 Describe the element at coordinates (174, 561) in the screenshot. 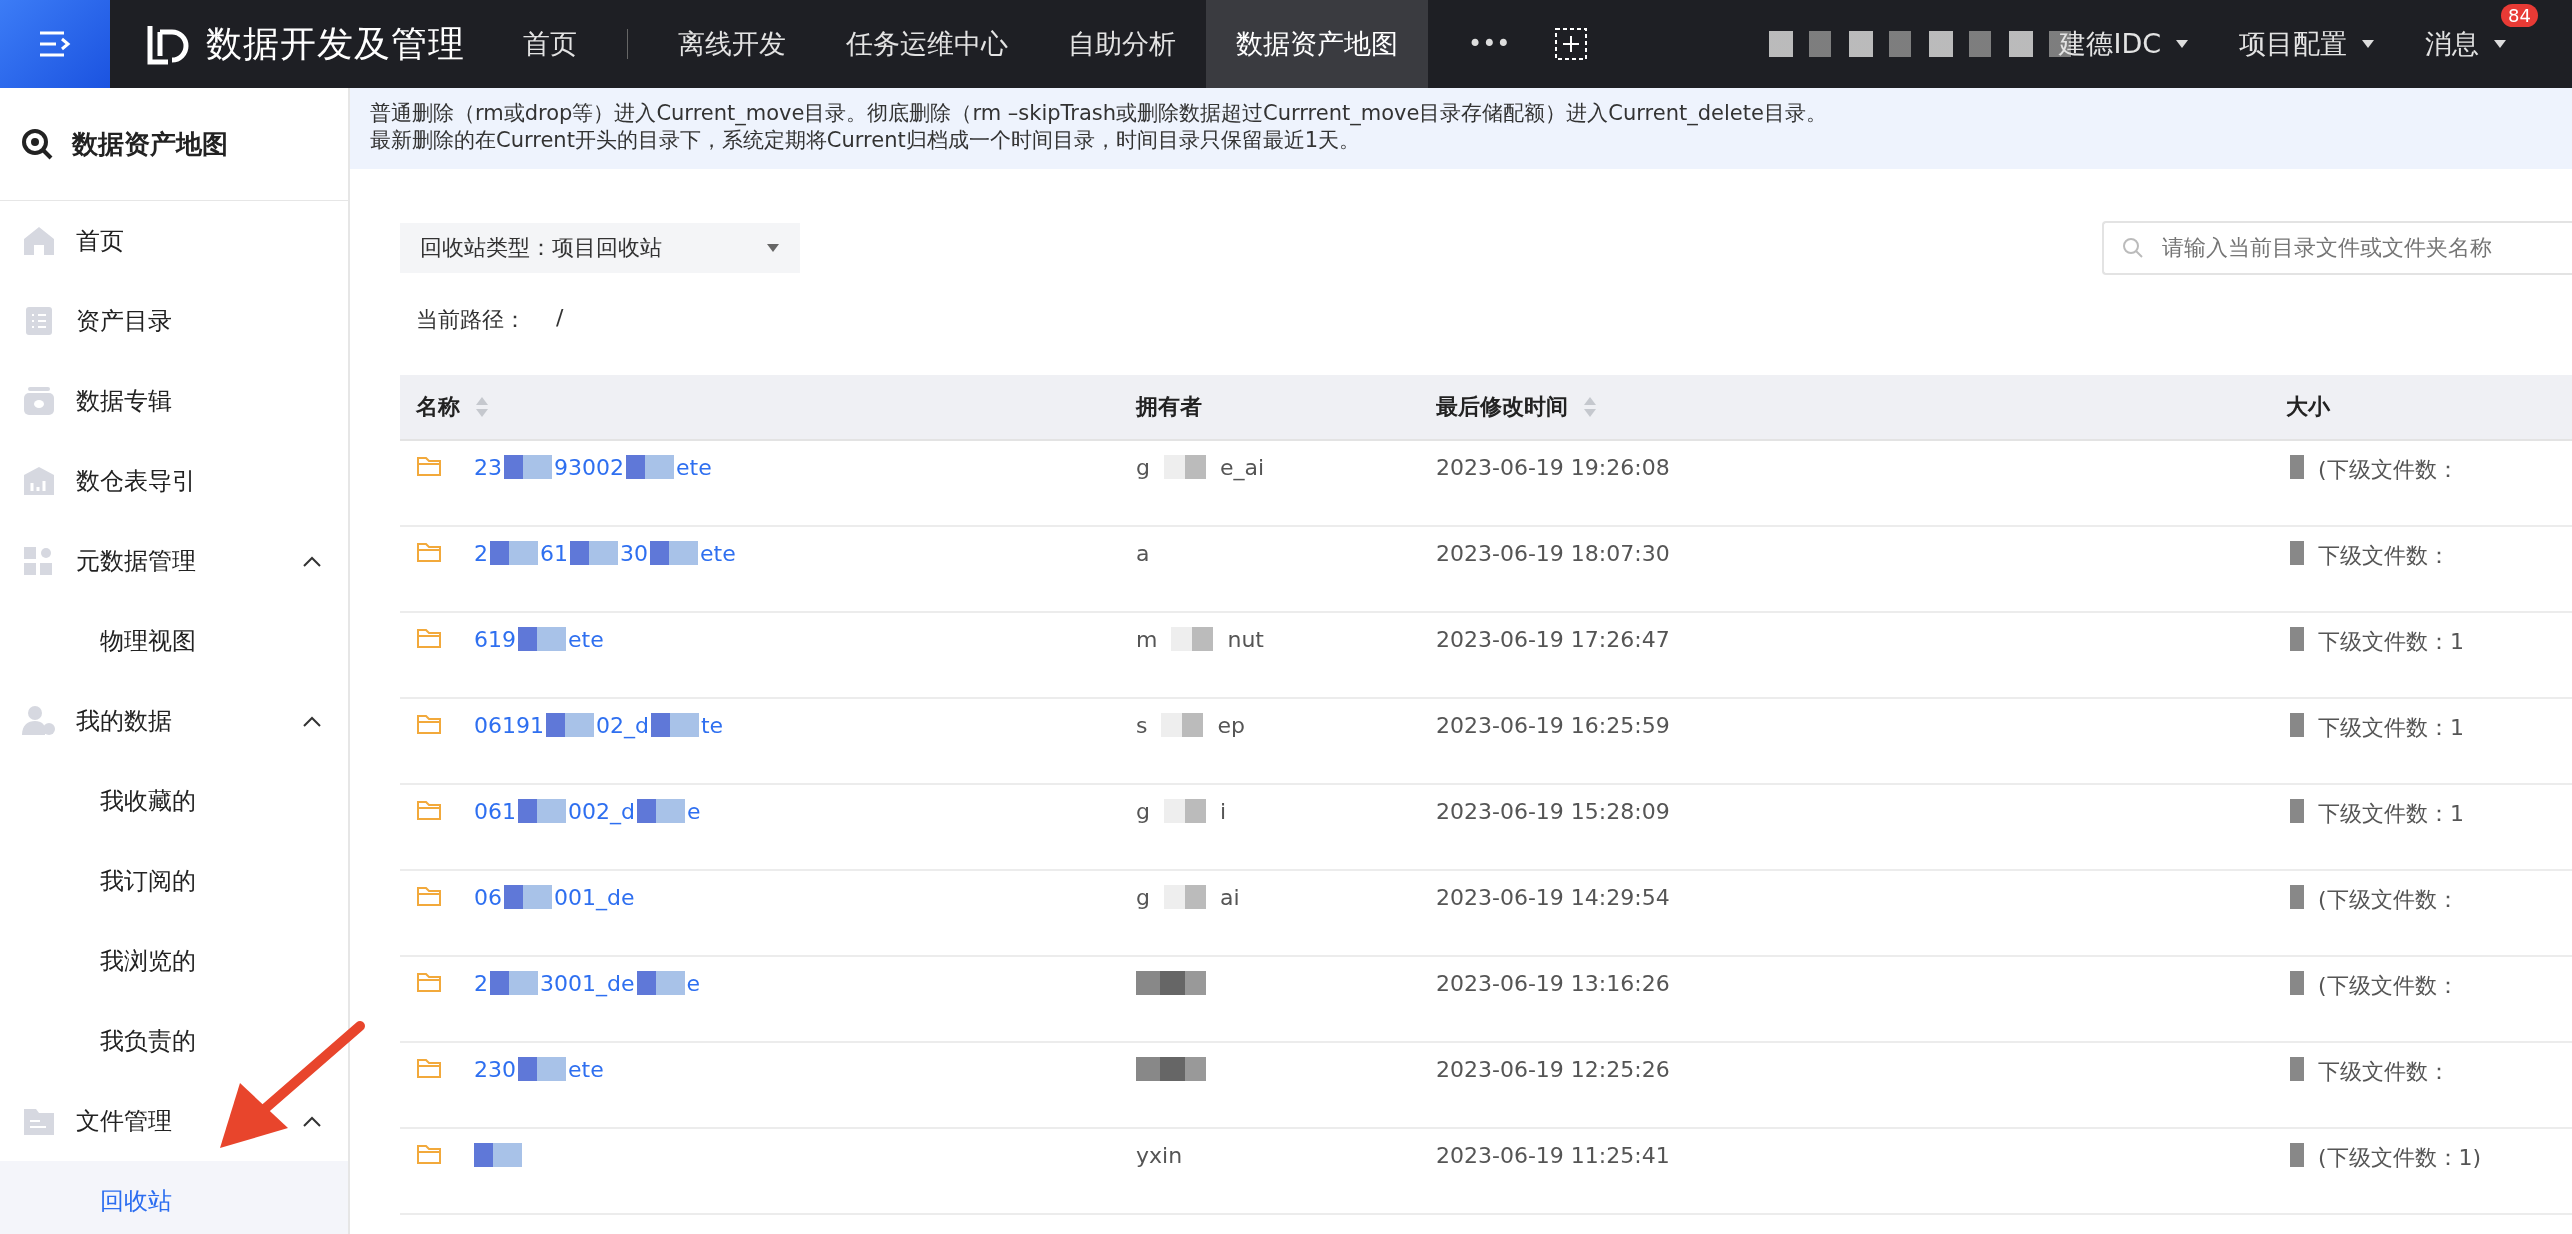

I see `sidebar-item: 元数据管理` at that location.